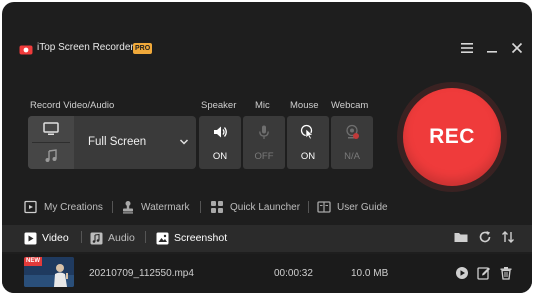  I want to click on rec-button: REC, so click(452, 137).